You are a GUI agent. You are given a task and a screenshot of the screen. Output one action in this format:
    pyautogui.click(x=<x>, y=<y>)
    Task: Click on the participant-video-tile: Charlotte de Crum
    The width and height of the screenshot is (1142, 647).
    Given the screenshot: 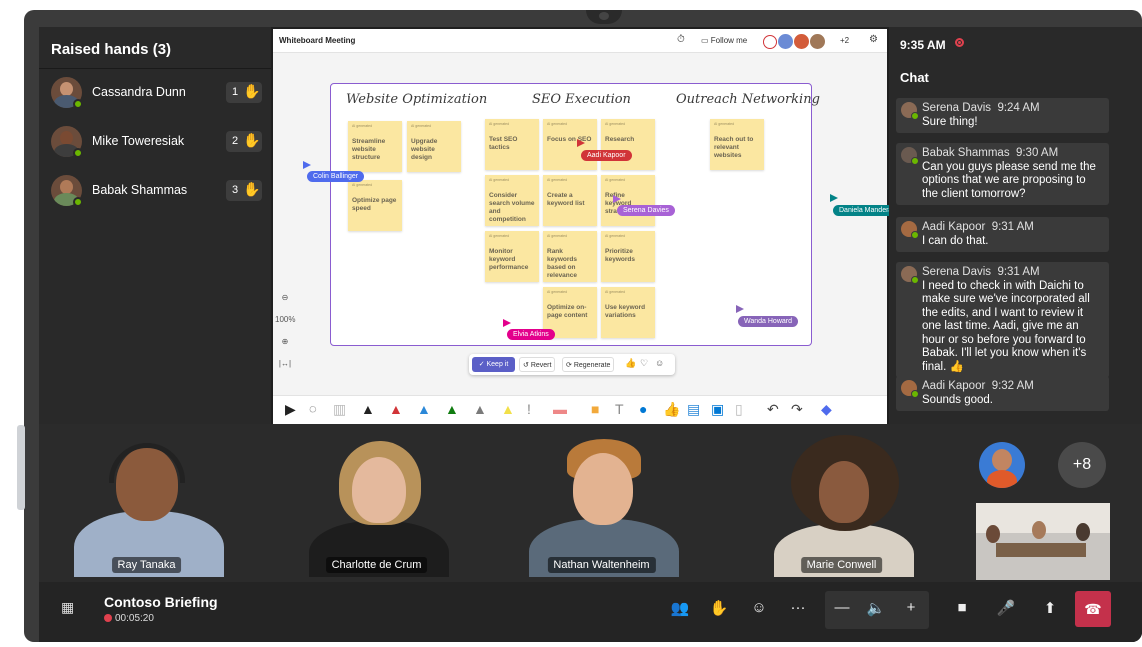 What is the action you would take?
    pyautogui.click(x=376, y=503)
    